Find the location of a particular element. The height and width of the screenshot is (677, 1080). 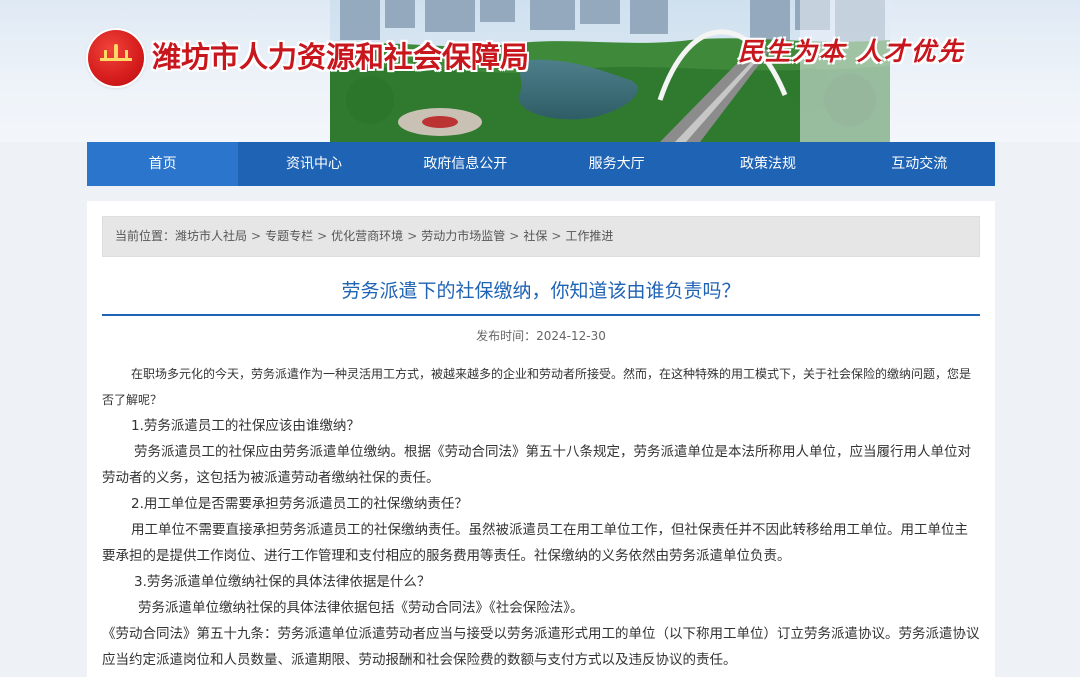

breadcrumb: 当前位置：潍坊市人社局 > 专题专栏 > 优化营商环境 > 劳动力市场监管 > 社保 > 工作推进 is located at coordinates (541, 236).